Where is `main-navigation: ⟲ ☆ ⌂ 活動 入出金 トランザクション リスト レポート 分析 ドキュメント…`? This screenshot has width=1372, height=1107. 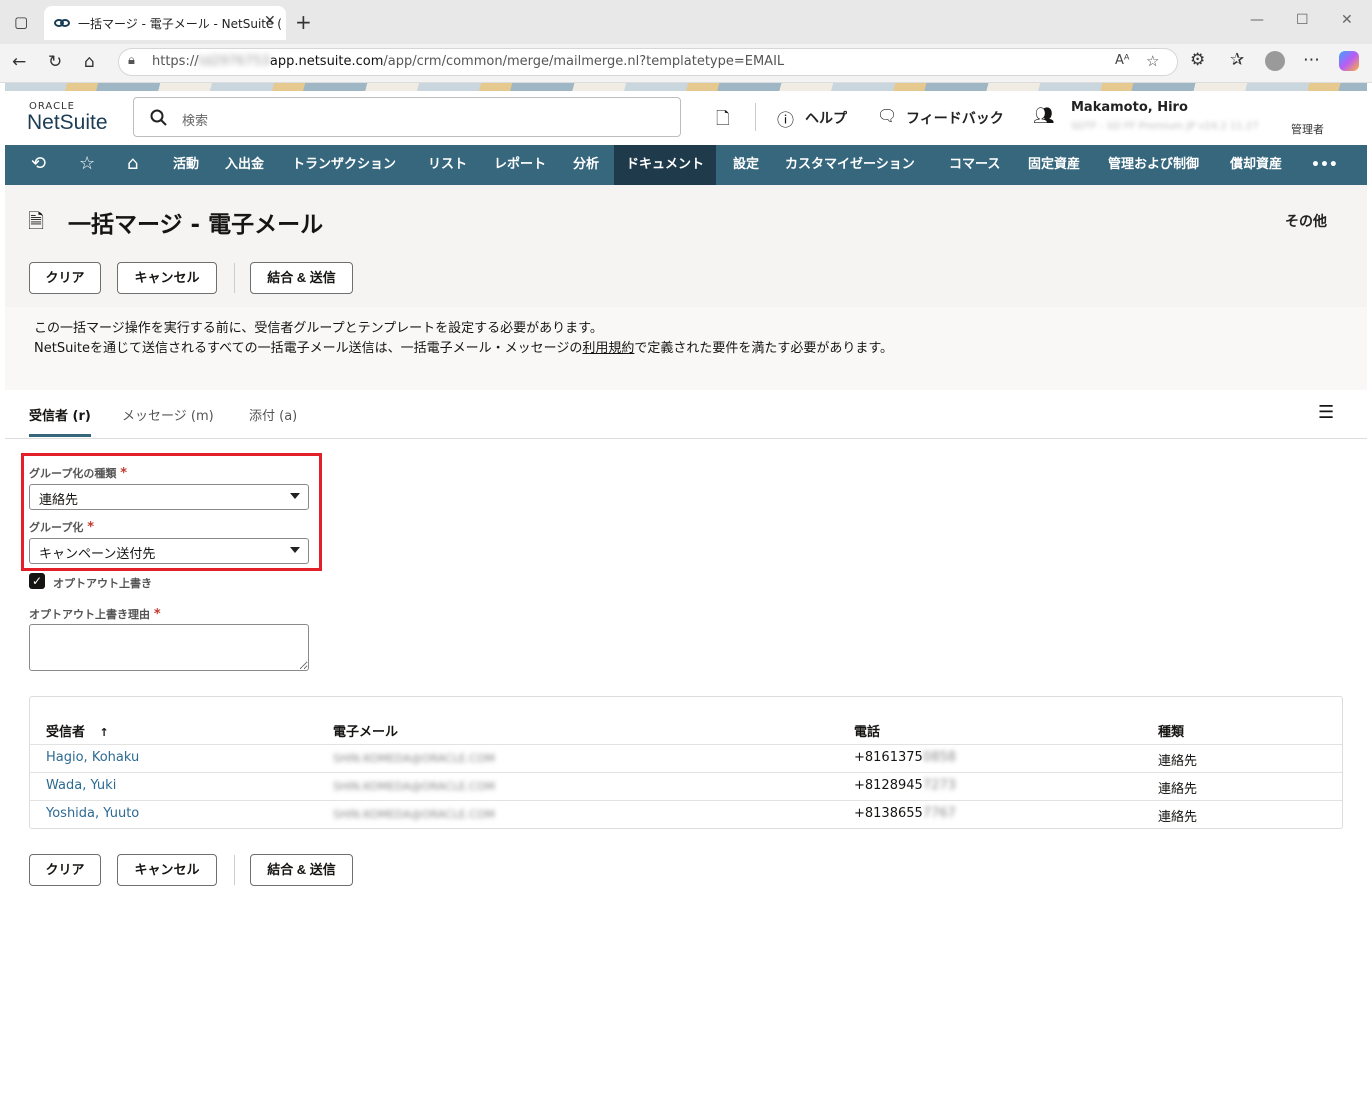
main-navigation: ⟲ ☆ ⌂ 活動 入出金 トランザクション リスト レポート 分析 ドキュメント… is located at coordinates (686, 165).